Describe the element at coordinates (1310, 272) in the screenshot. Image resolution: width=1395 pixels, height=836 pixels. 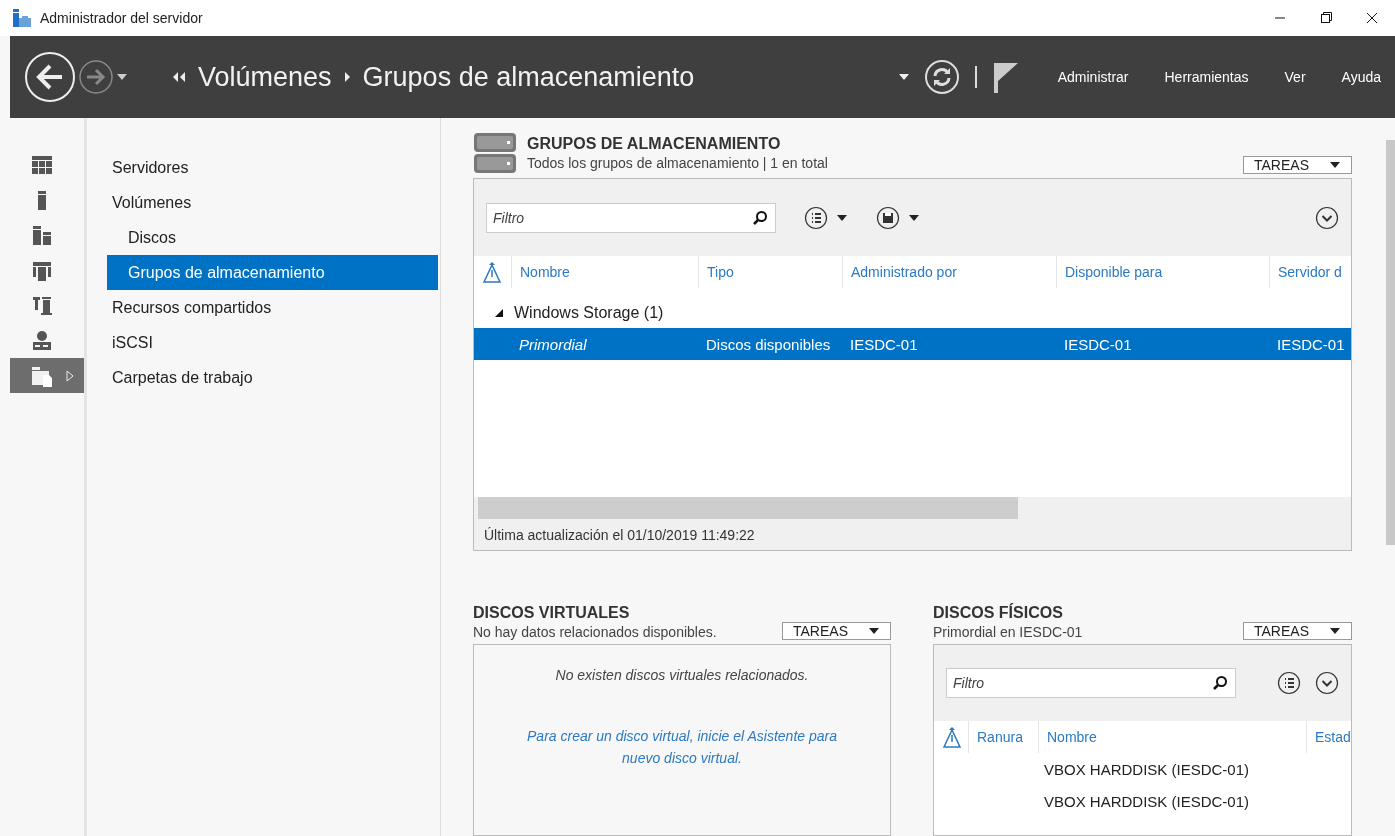
I see `column-header: Servidor d` at that location.